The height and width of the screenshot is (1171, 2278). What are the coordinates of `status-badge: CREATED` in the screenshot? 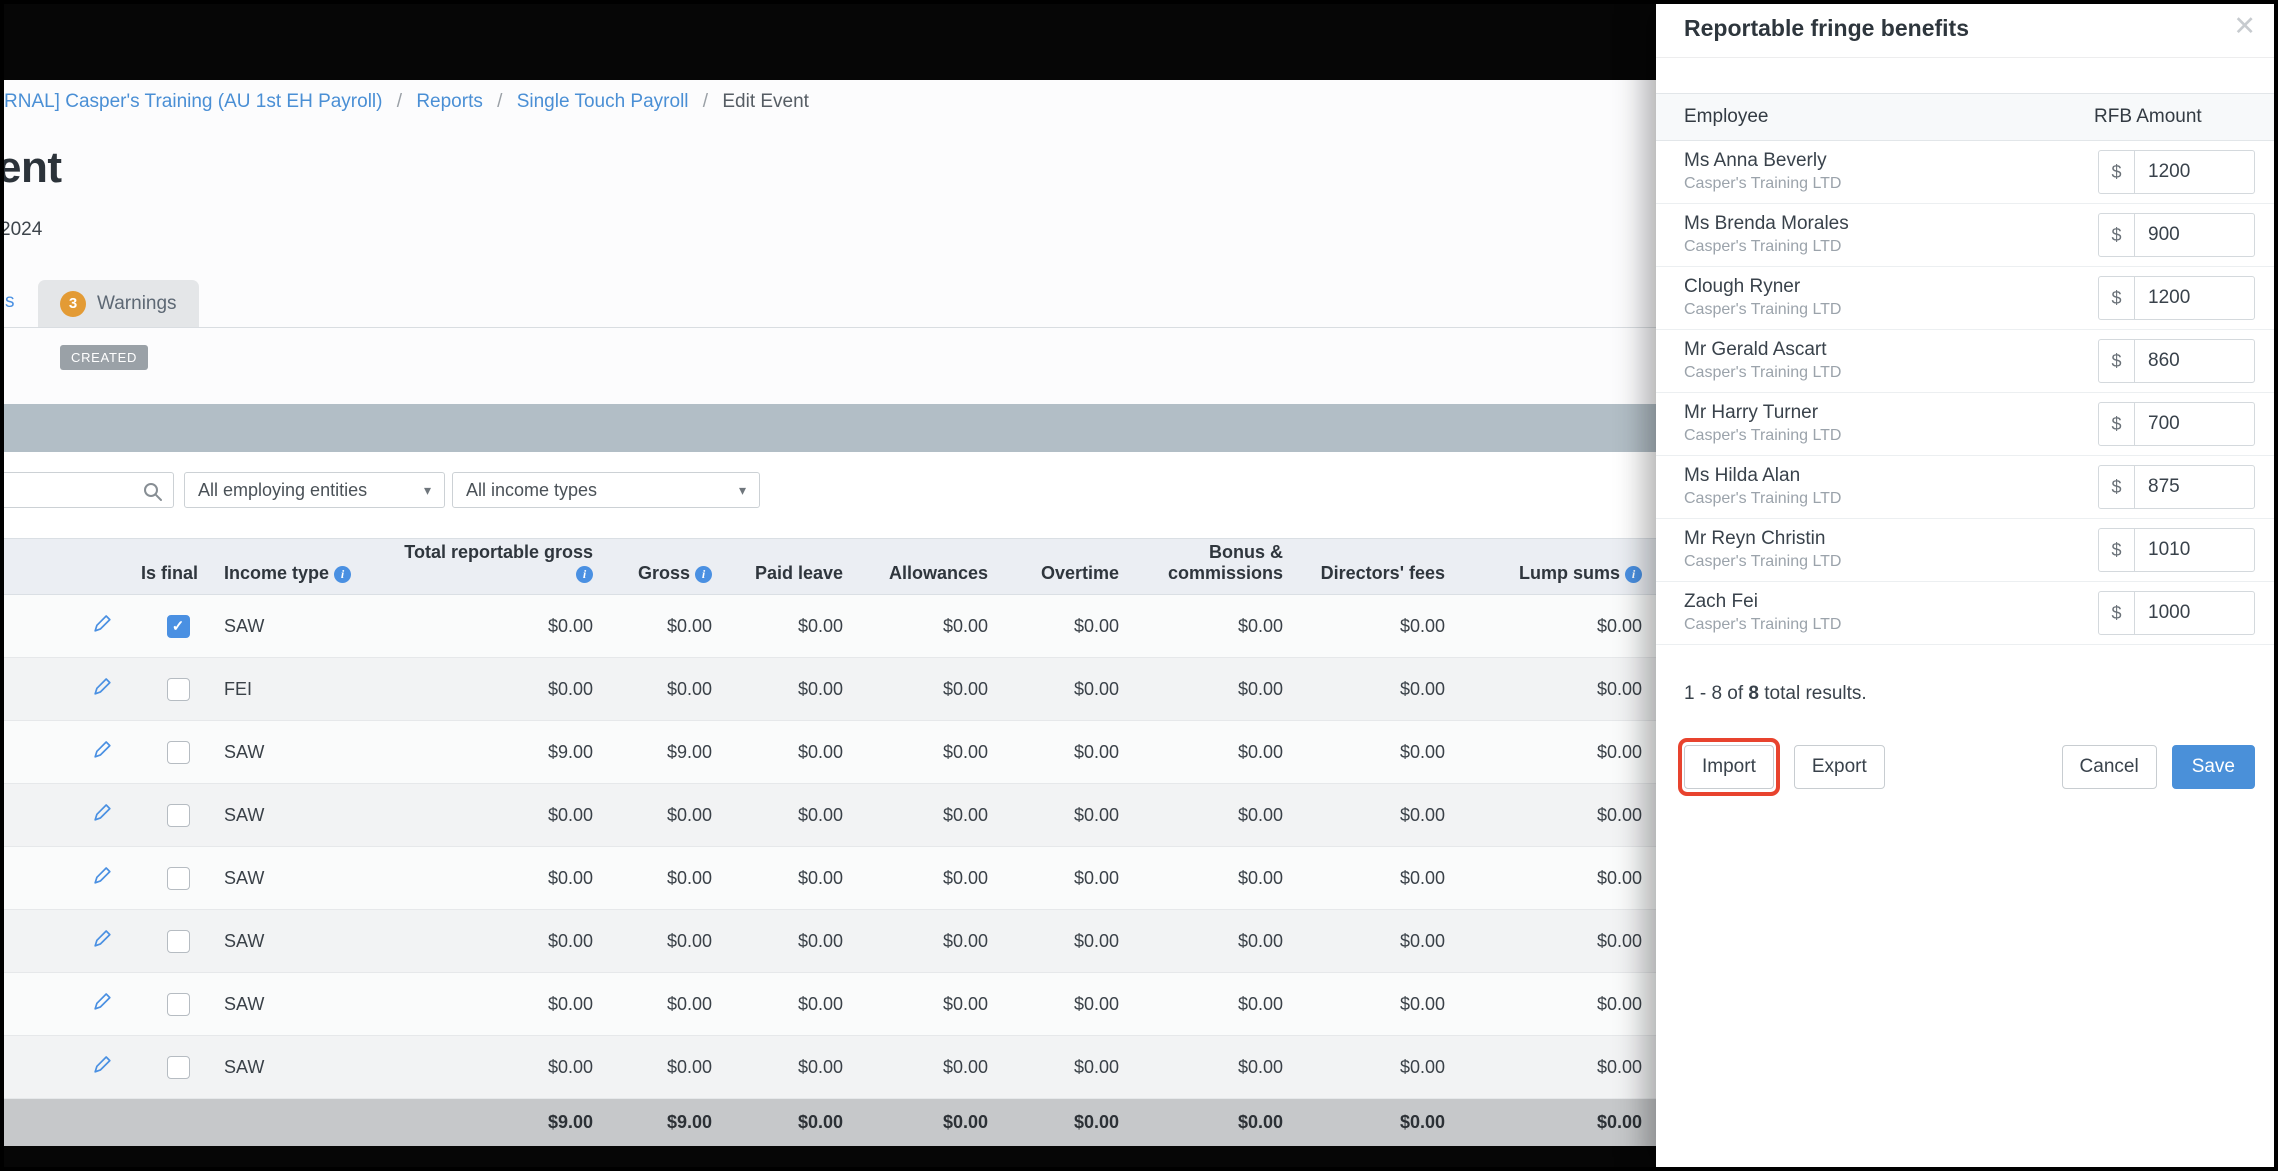 It's located at (104, 357).